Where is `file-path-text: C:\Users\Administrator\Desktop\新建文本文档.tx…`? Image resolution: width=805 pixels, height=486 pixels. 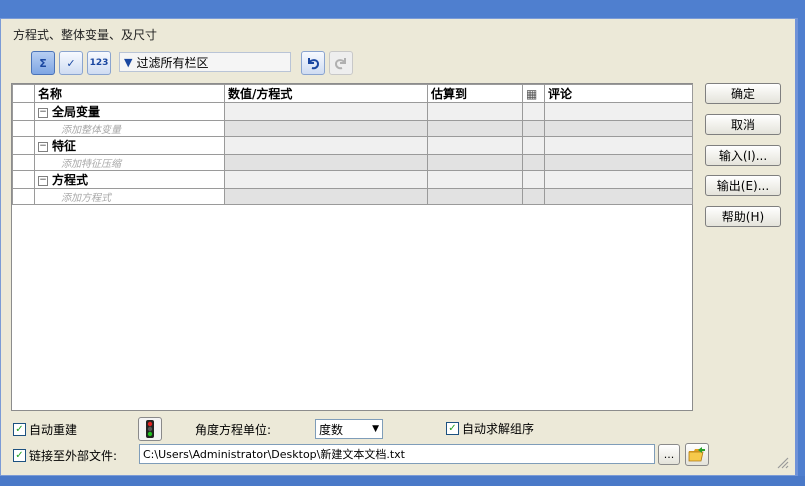
file-path-text: C:\Users\Administrator\Desktop\新建文本文档.tx… is located at coordinates (274, 454).